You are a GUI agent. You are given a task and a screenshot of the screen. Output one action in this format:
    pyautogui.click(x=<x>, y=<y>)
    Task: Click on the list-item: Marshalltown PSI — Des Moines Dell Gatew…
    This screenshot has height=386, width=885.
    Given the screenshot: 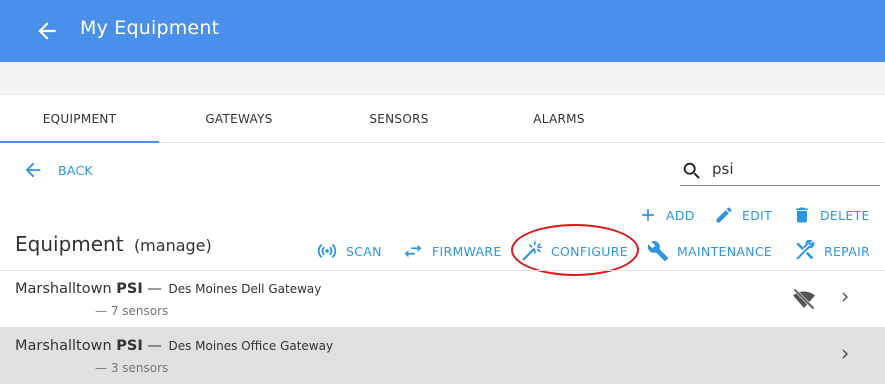 What is the action you would take?
    pyautogui.click(x=442, y=298)
    